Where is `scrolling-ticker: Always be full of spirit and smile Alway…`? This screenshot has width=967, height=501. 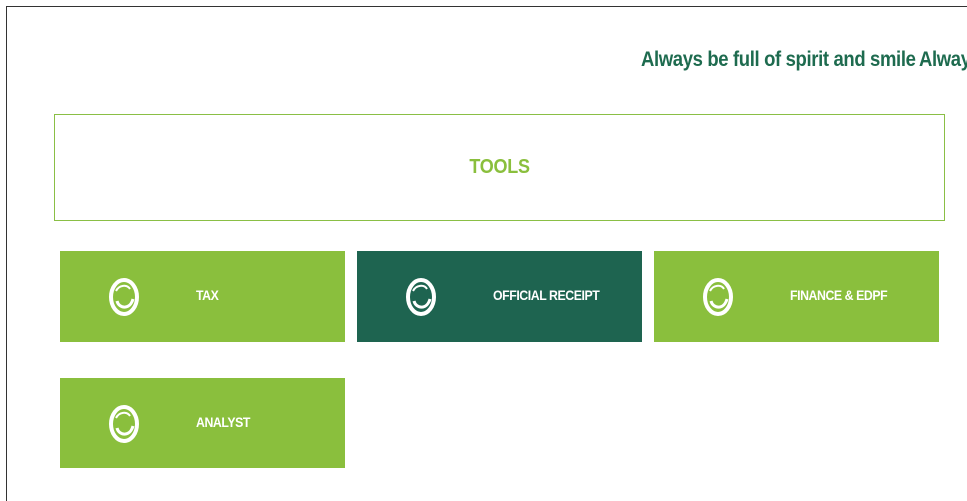
scrolling-ticker: Always be full of spirit and smile Alway… is located at coordinates (483, 65).